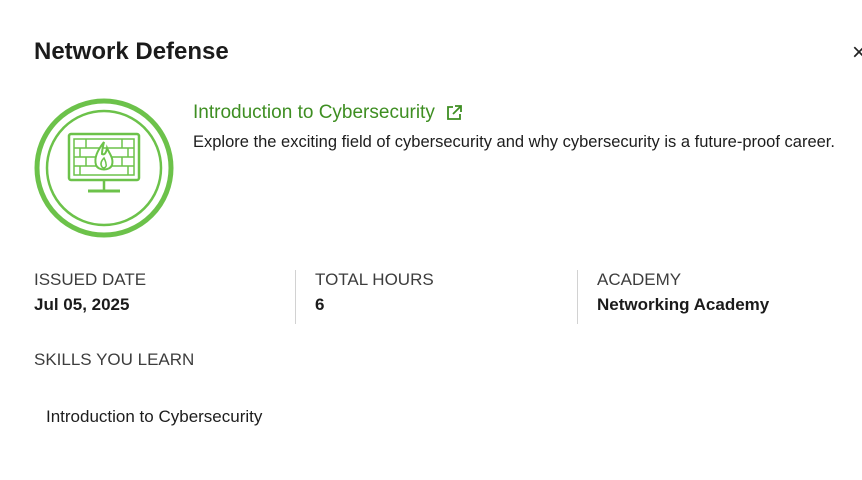  What do you see at coordinates (131, 51) in the screenshot?
I see `page-title: Network Defense` at bounding box center [131, 51].